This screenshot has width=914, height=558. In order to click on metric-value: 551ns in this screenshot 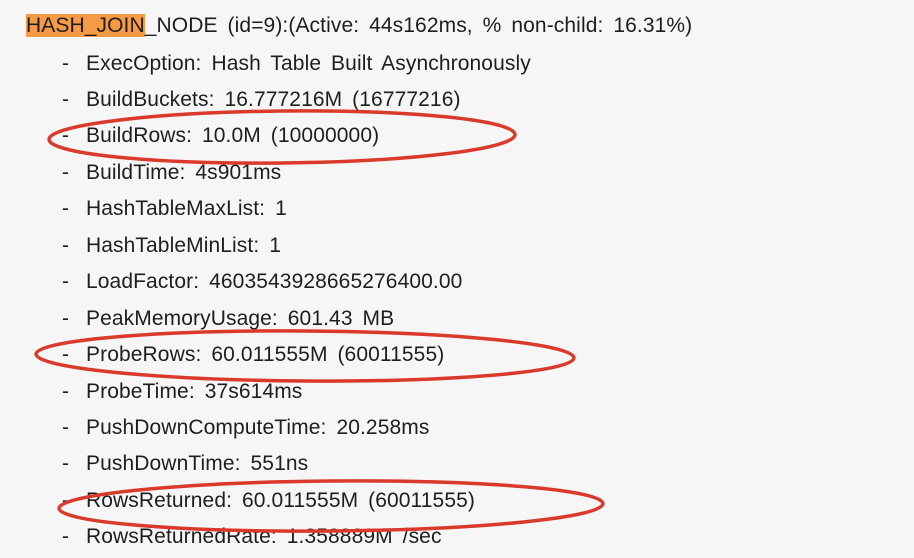, I will do `click(279, 463)`.